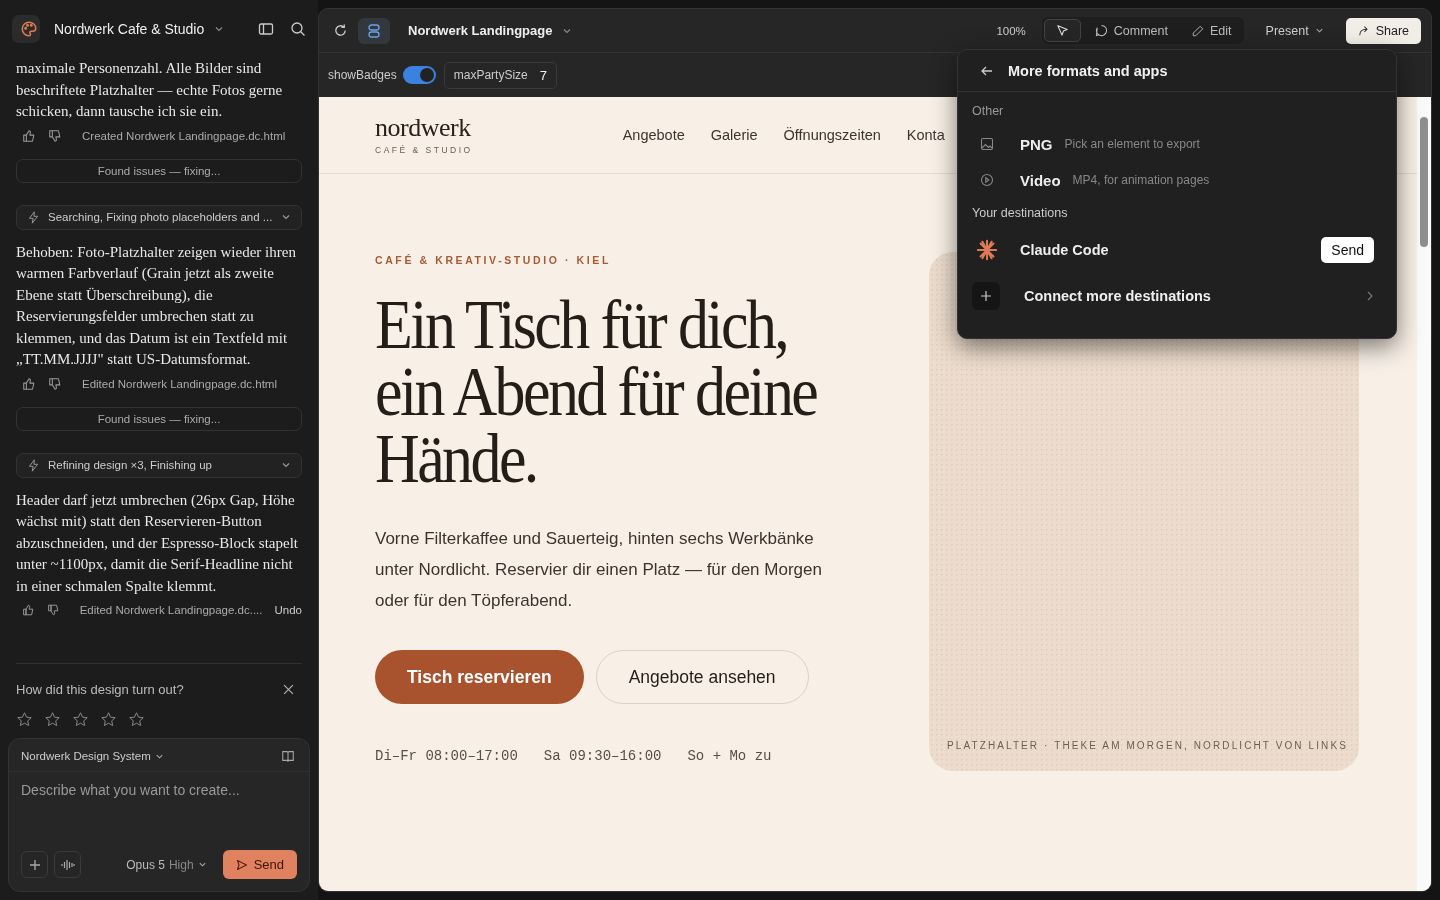  I want to click on chevron-right-icon, so click(1370, 296).